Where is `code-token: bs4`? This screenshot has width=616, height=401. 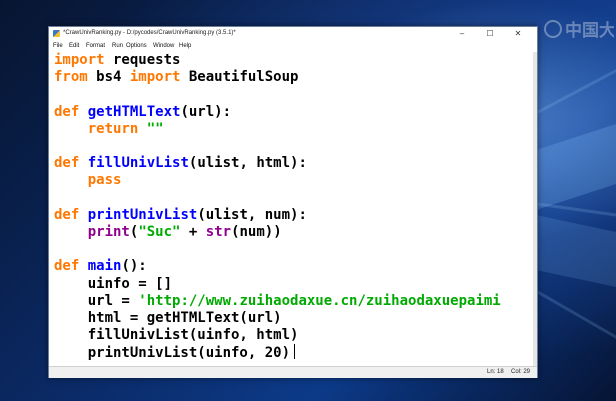 code-token: bs4 is located at coordinates (108, 77).